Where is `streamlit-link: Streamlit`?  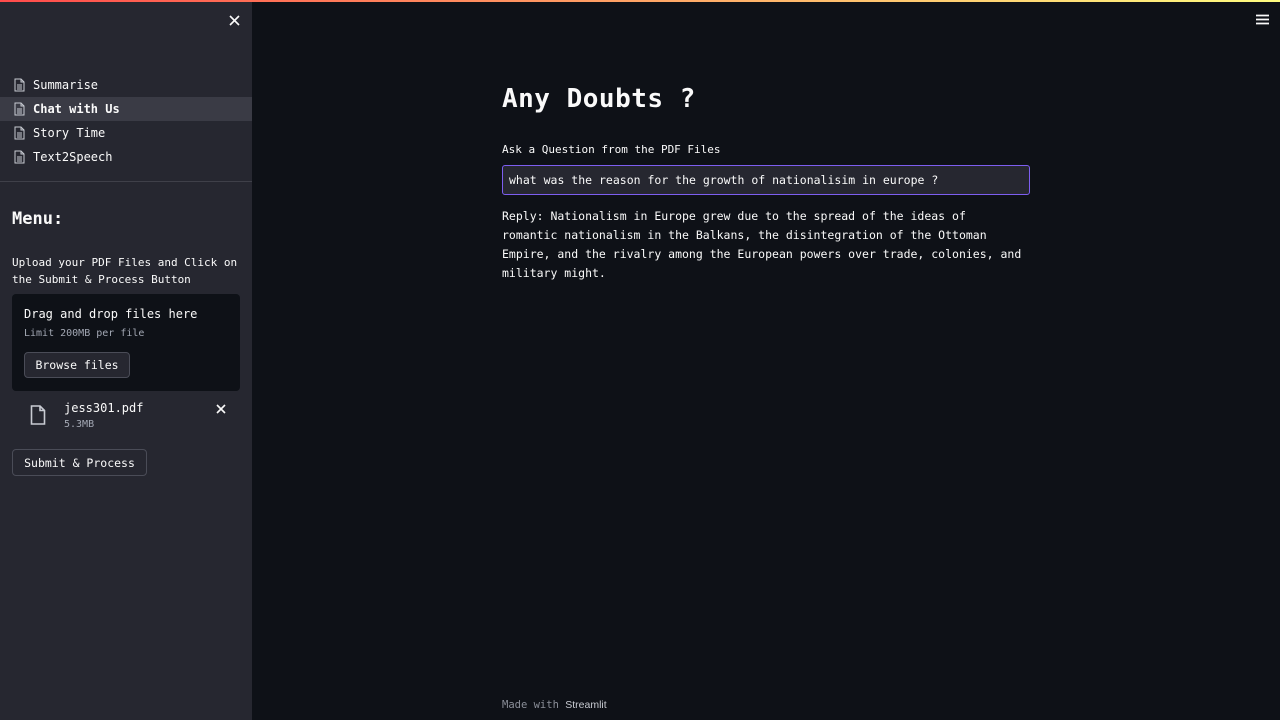 streamlit-link: Streamlit is located at coordinates (585, 705).